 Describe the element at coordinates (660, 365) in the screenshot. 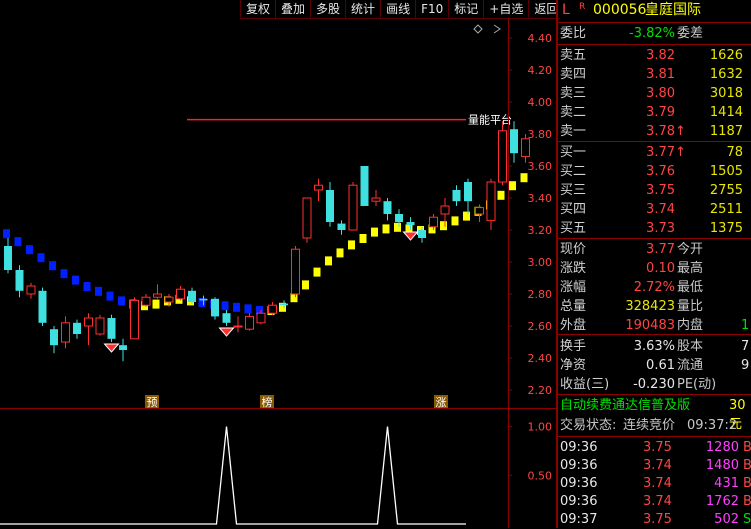

I see `stats2-value: 0.61` at that location.